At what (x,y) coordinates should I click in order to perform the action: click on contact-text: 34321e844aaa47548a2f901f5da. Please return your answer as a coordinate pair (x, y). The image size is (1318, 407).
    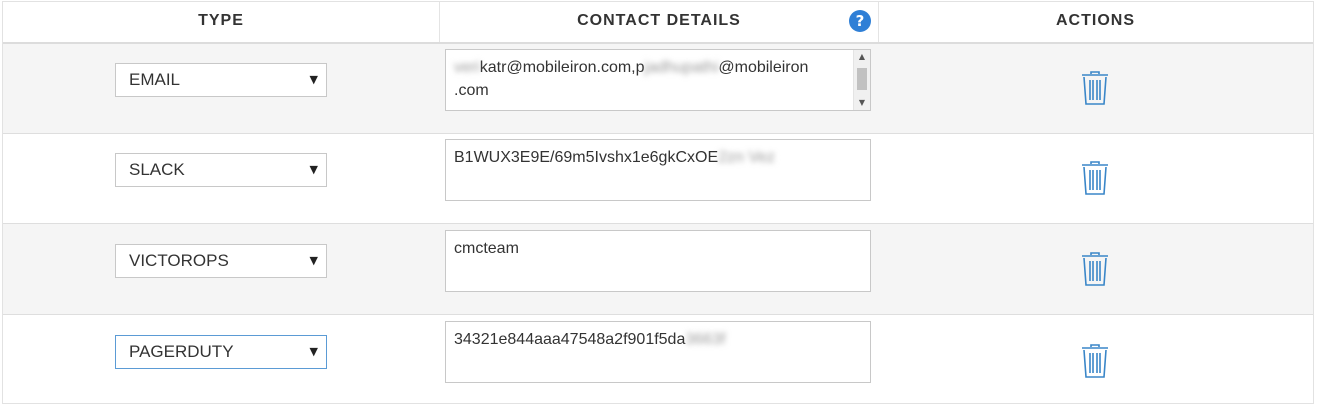
    Looking at the image, I should click on (570, 339).